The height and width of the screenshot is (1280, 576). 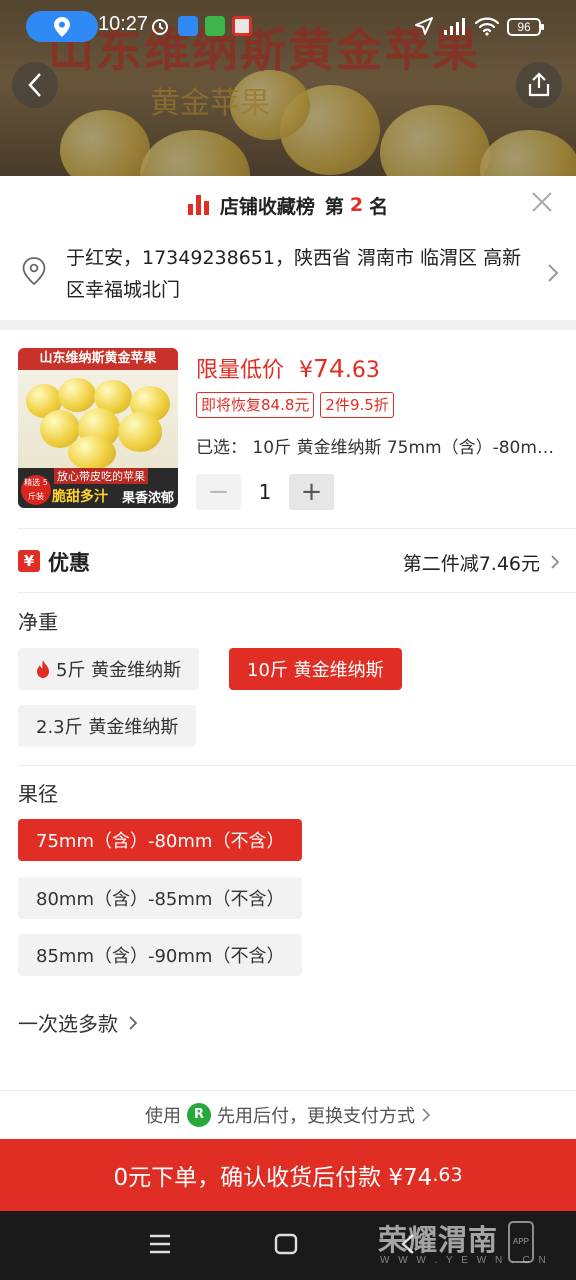 I want to click on quantity-stepper: − 1 +, so click(x=265, y=492).